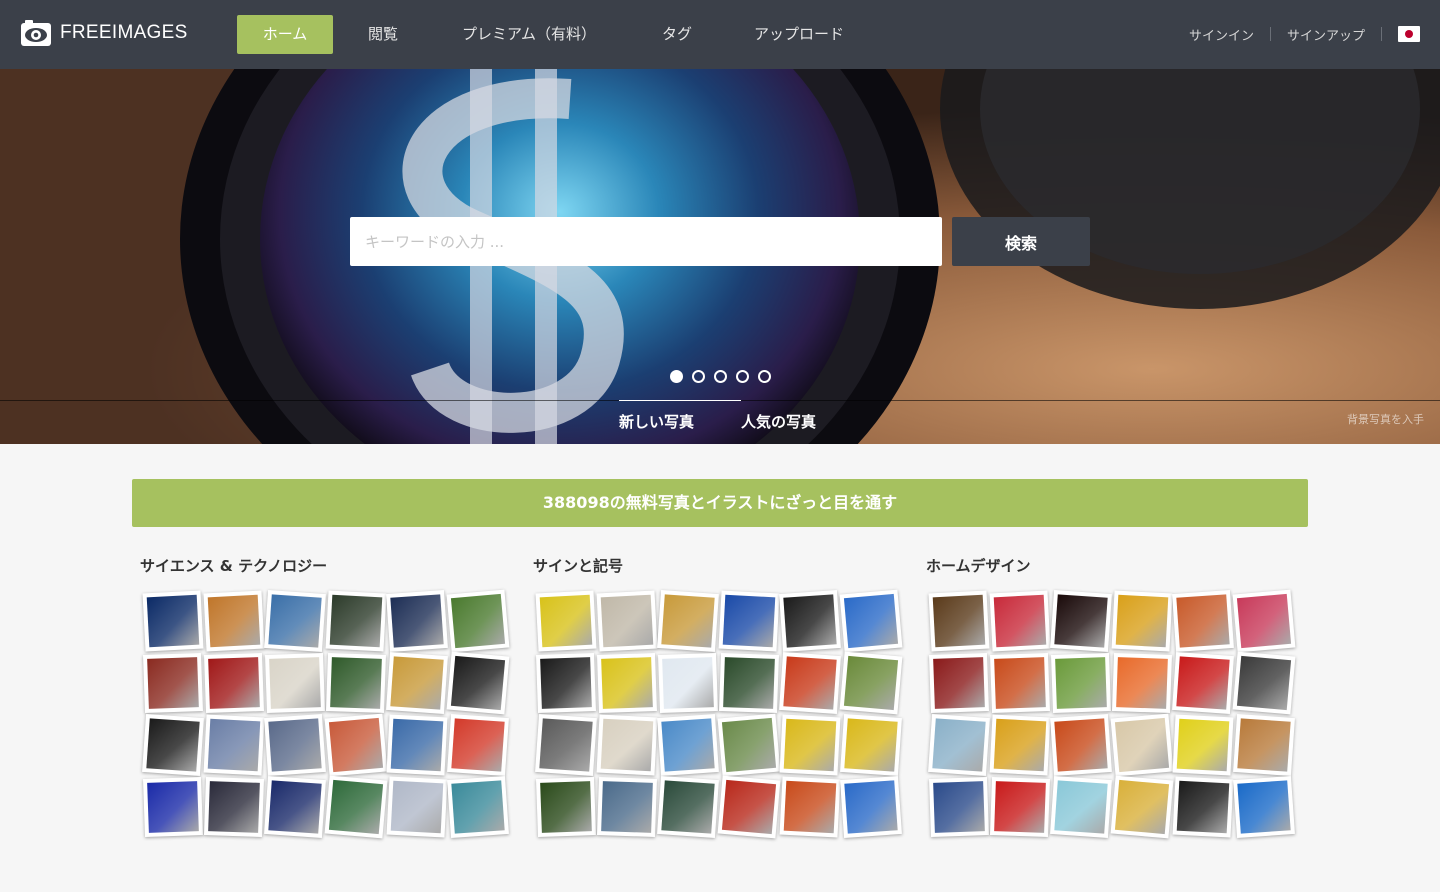 This screenshot has width=1440, height=892. Describe the element at coordinates (1409, 34) in the screenshot. I see `japan-flag-icon` at that location.